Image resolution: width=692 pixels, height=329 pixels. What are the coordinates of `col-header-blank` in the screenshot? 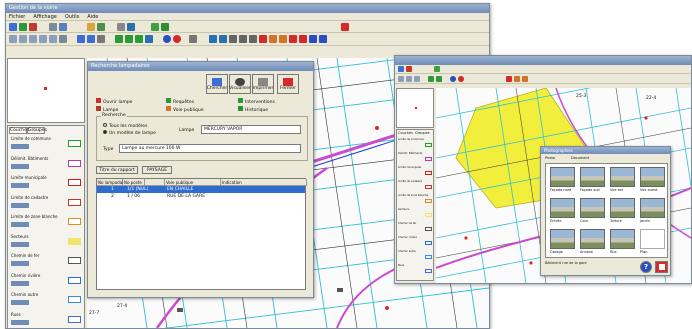 It's located at (155, 182).